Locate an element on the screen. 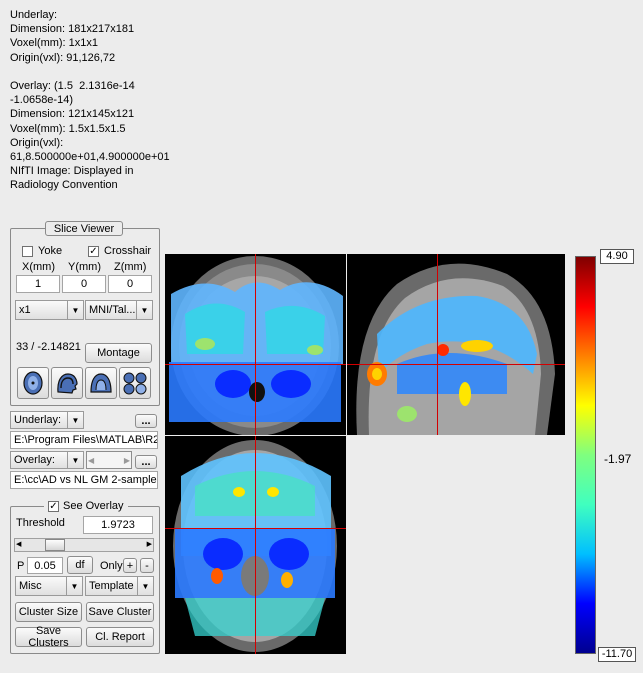  underlay-label: Underlay: is located at coordinates (38, 420).